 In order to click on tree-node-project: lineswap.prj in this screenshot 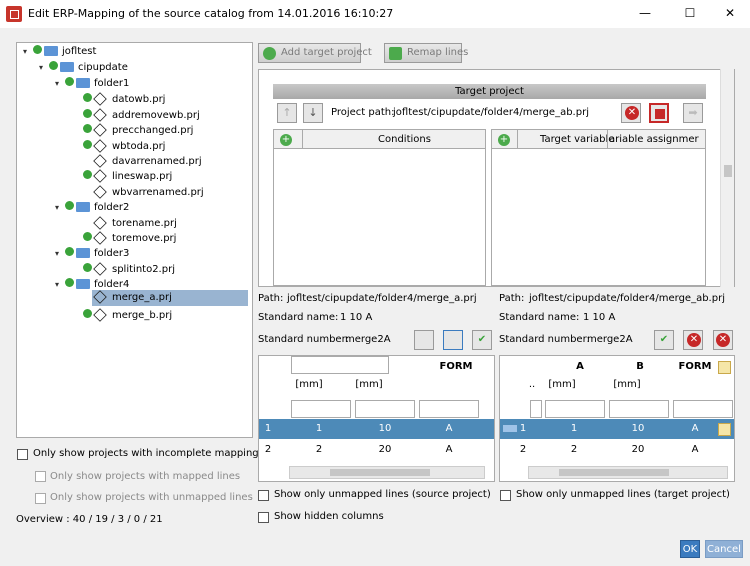, I will do `click(127, 176)`.